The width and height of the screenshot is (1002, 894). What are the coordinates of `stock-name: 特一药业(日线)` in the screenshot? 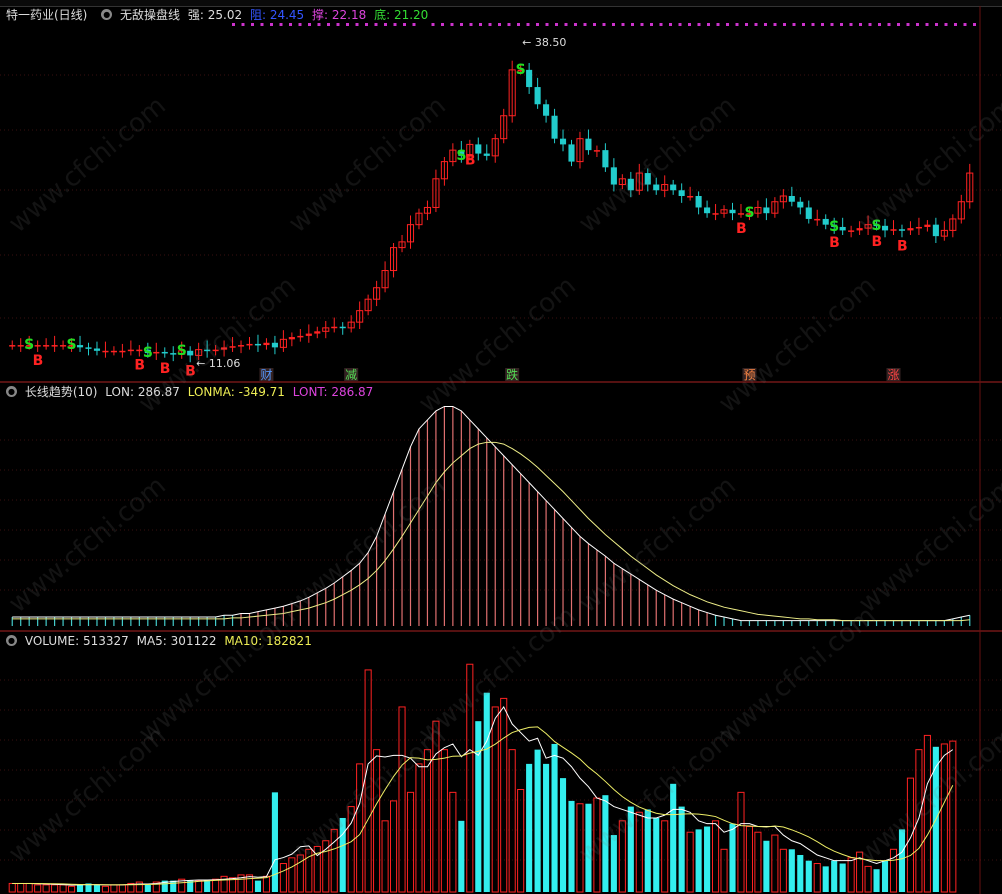 It's located at (46, 15).